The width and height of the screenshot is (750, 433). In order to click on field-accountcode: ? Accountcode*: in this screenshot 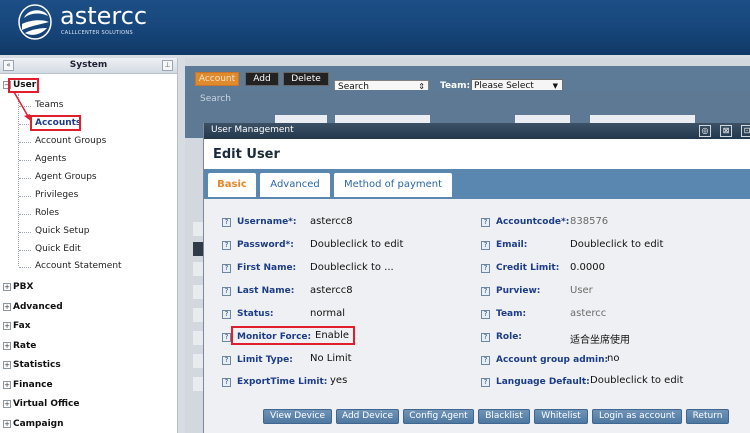, I will do `click(525, 222)`.